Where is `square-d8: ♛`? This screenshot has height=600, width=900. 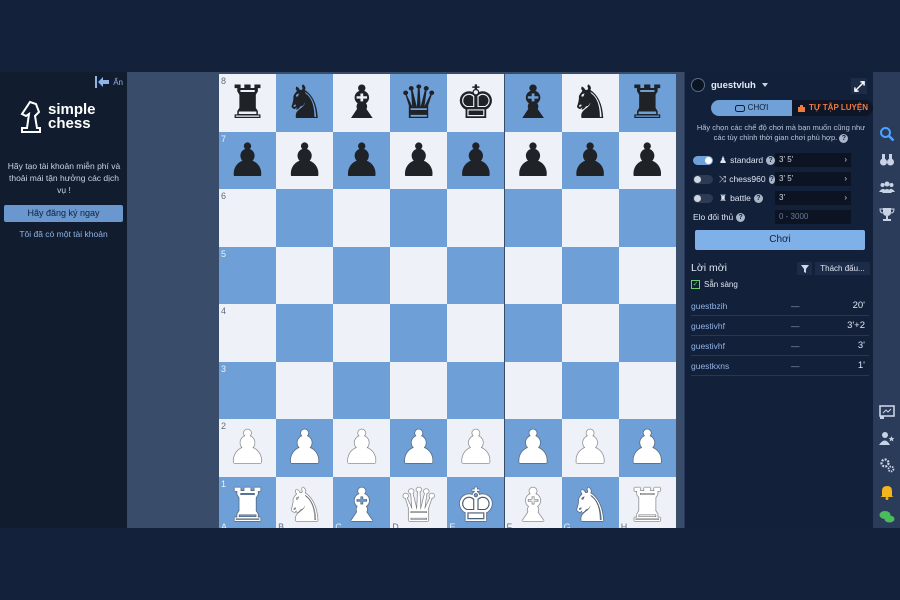 square-d8: ♛ is located at coordinates (419, 103).